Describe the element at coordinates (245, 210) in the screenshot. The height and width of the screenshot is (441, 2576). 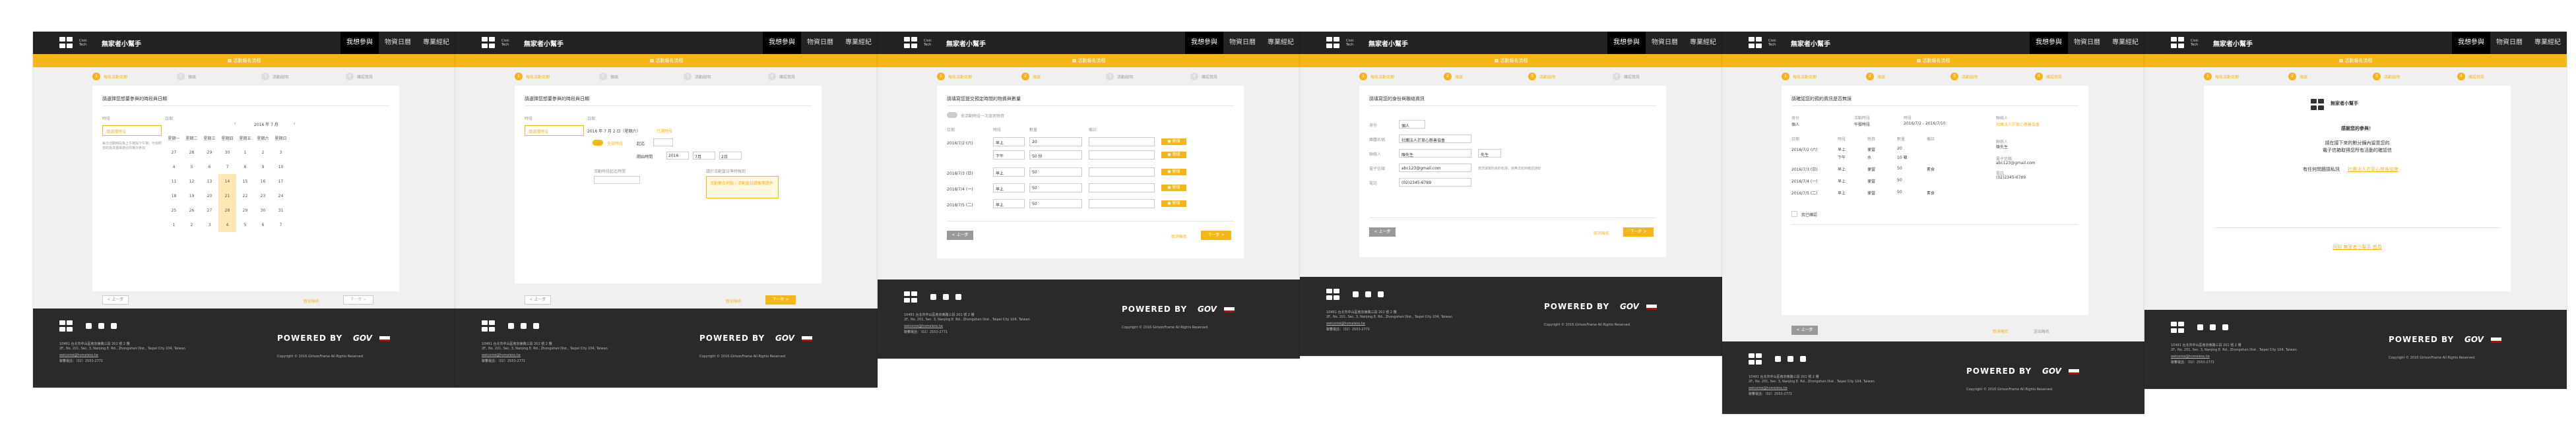
I see `calendar-day: 29` at that location.